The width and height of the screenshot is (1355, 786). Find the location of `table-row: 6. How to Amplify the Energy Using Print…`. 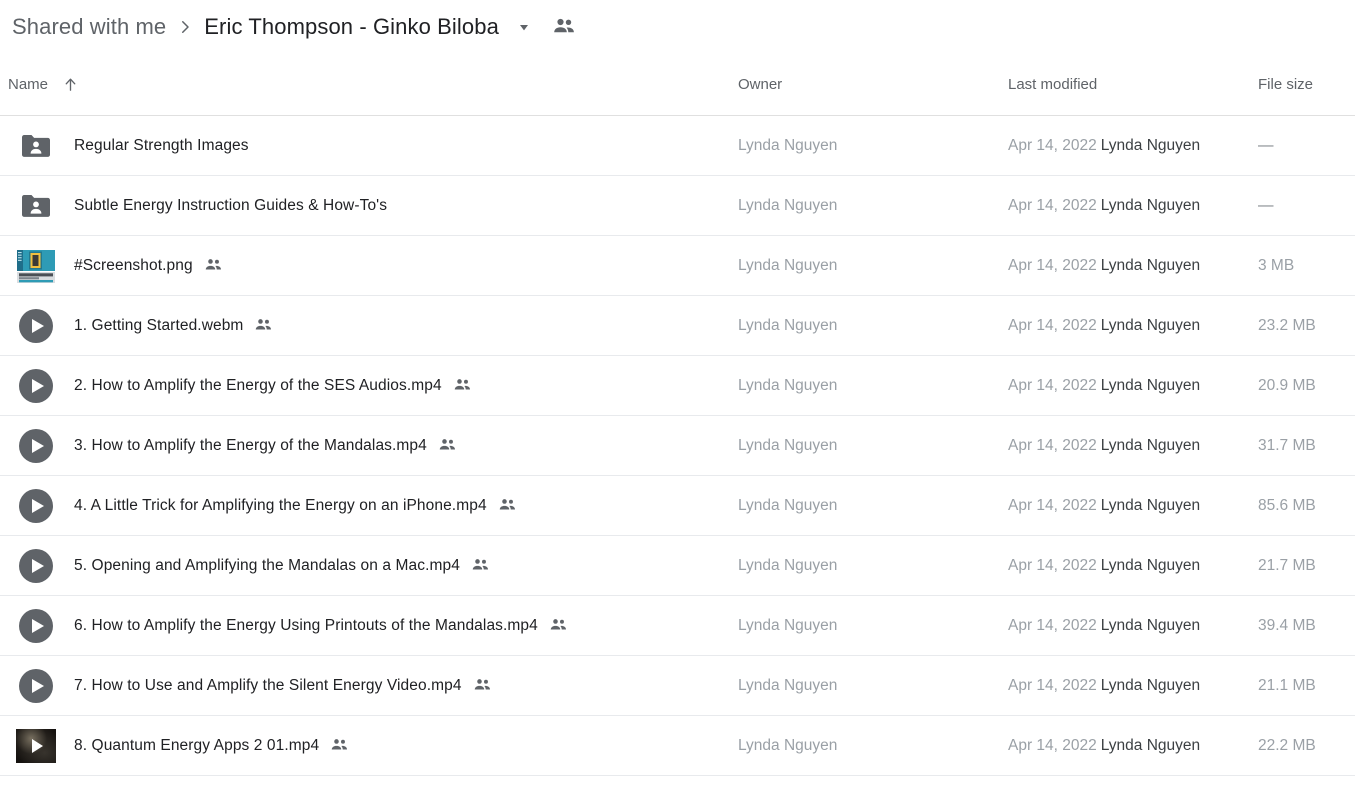

table-row: 6. How to Amplify the Energy Using Print… is located at coordinates (677, 626).